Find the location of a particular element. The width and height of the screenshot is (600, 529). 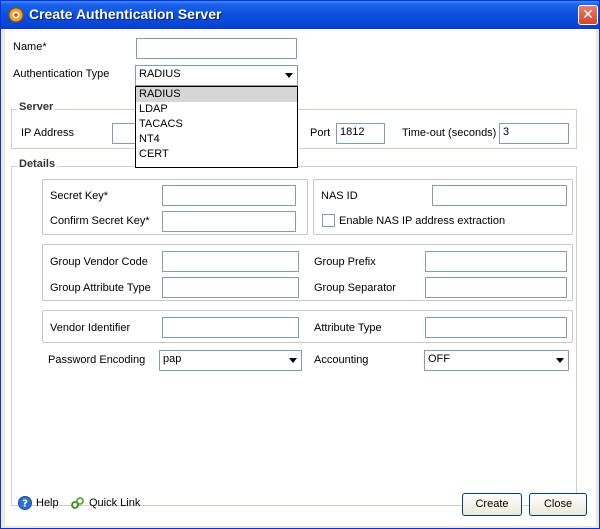

details-legend: Details is located at coordinates (37, 164).